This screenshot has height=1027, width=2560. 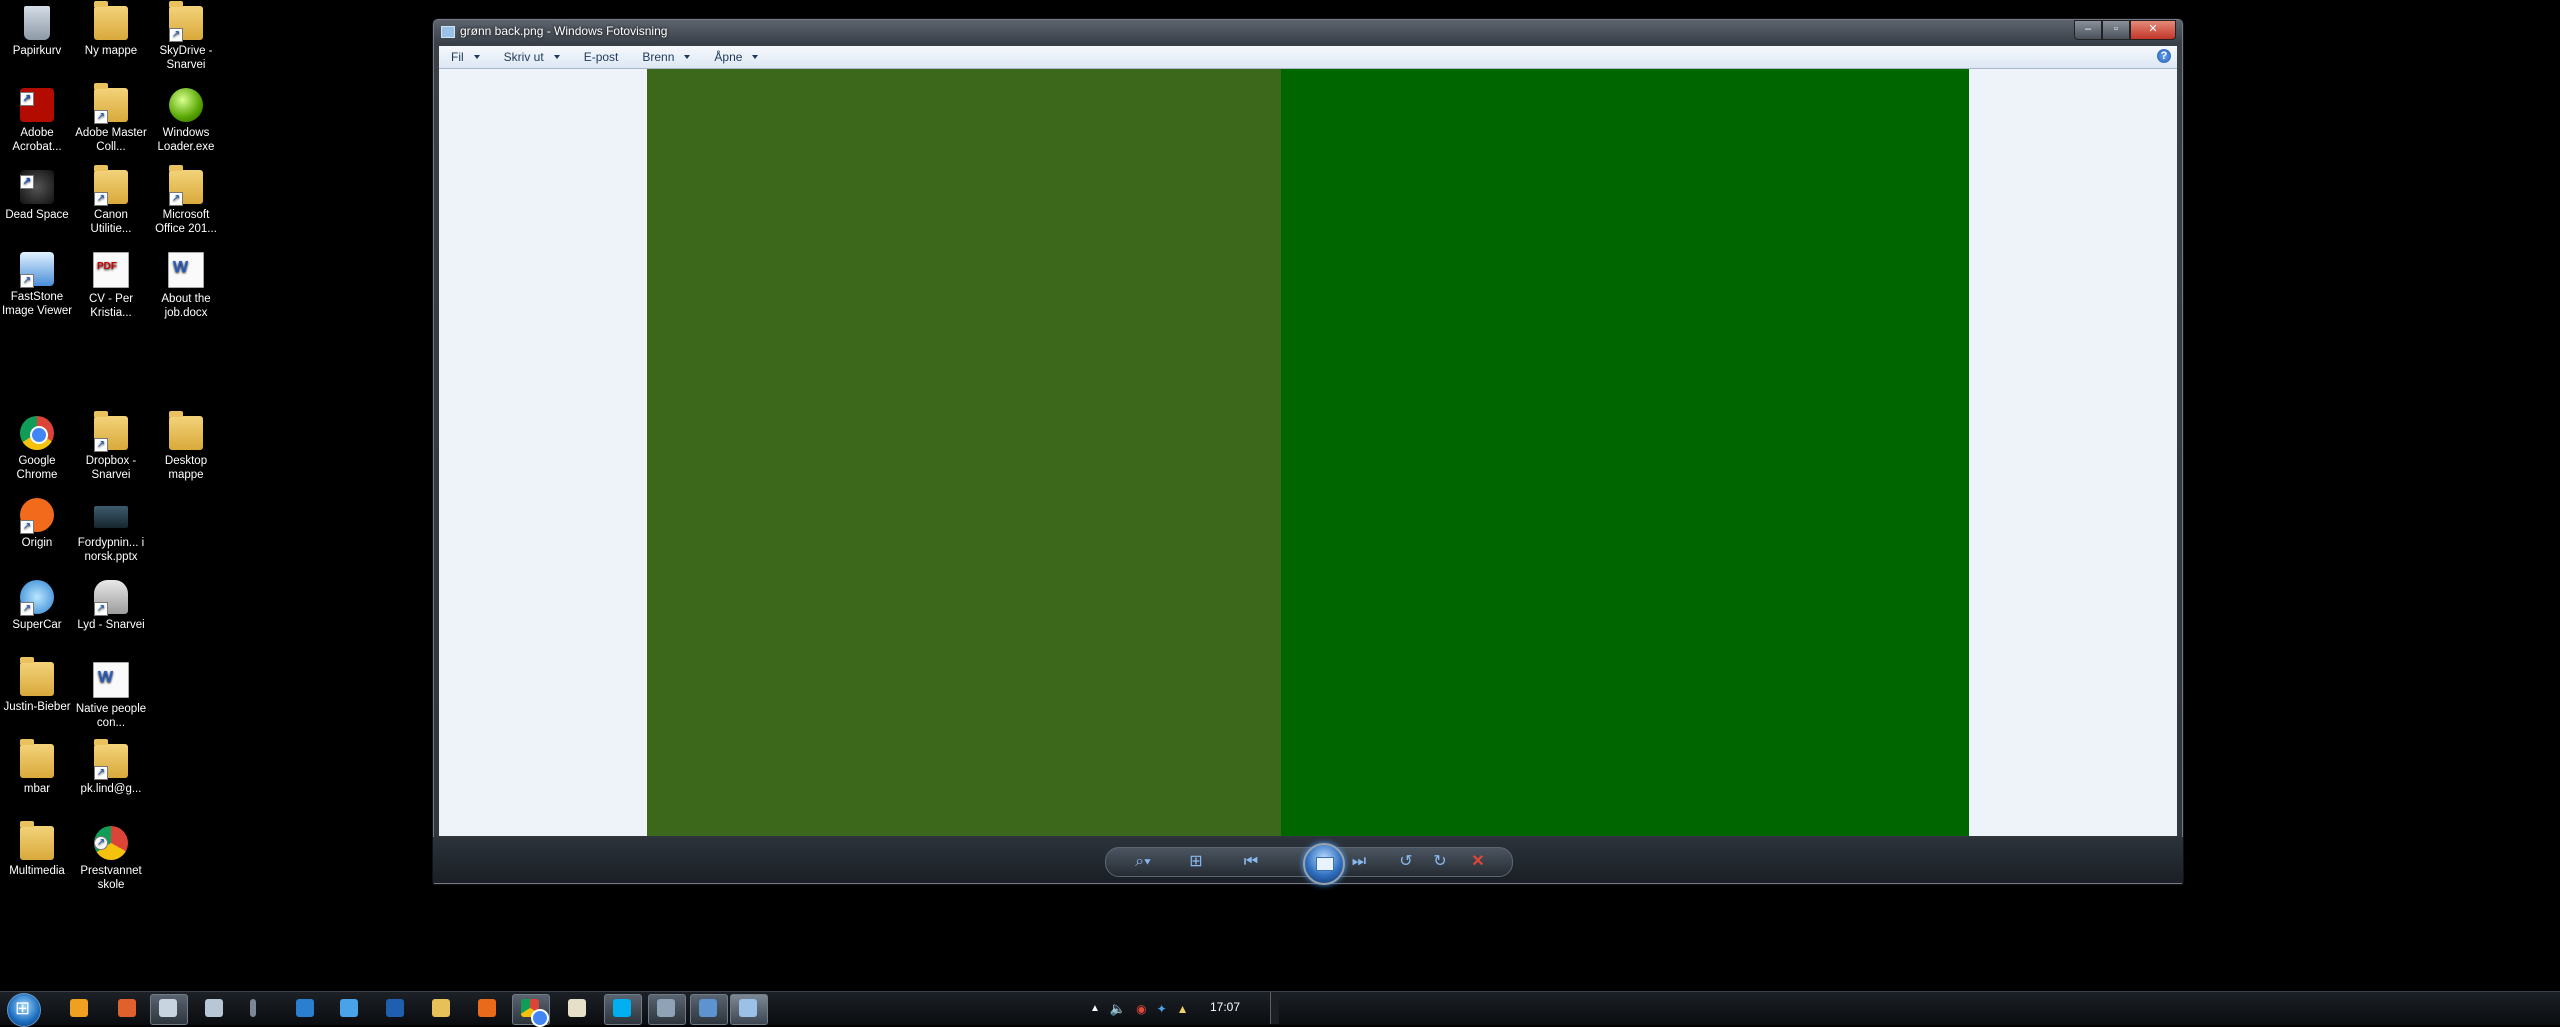 I want to click on rotate-right-icon: ↻, so click(x=1440, y=862).